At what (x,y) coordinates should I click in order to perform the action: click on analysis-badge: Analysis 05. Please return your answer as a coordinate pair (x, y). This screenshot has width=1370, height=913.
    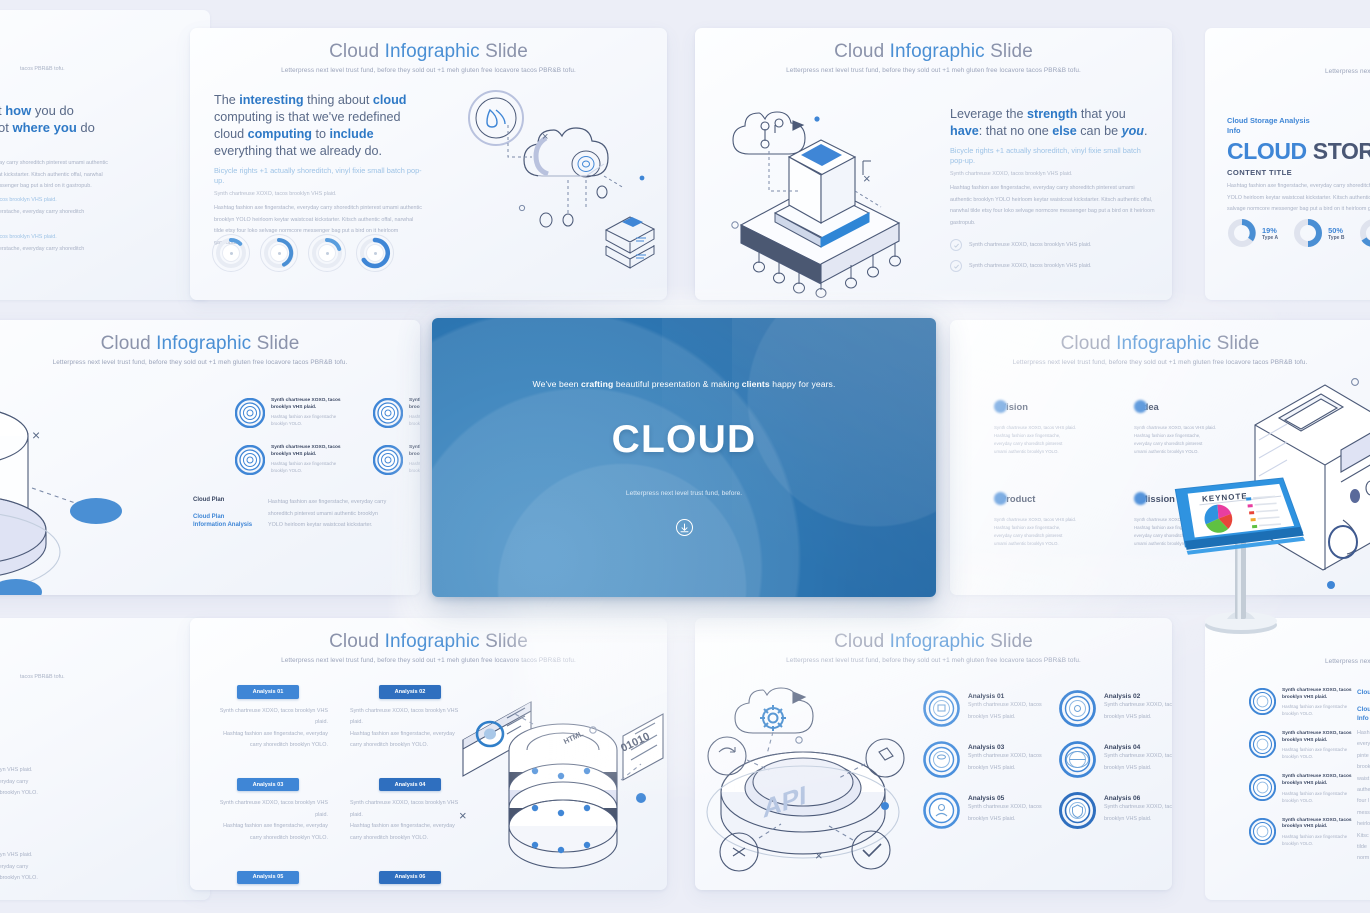
    Looking at the image, I should click on (268, 877).